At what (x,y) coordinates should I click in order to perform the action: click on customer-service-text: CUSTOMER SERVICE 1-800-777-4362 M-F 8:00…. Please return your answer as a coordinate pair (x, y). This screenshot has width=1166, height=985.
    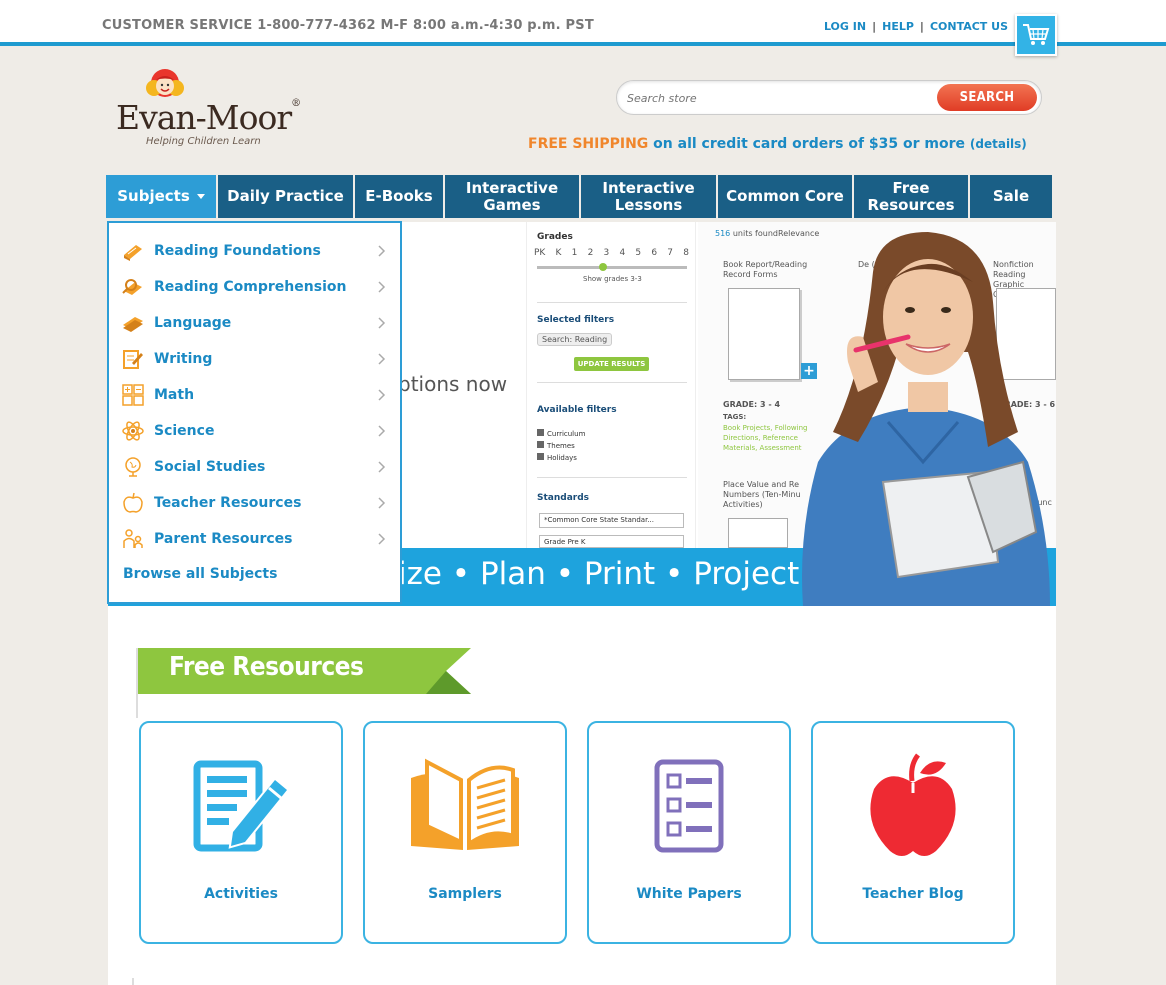
    Looking at the image, I should click on (348, 25).